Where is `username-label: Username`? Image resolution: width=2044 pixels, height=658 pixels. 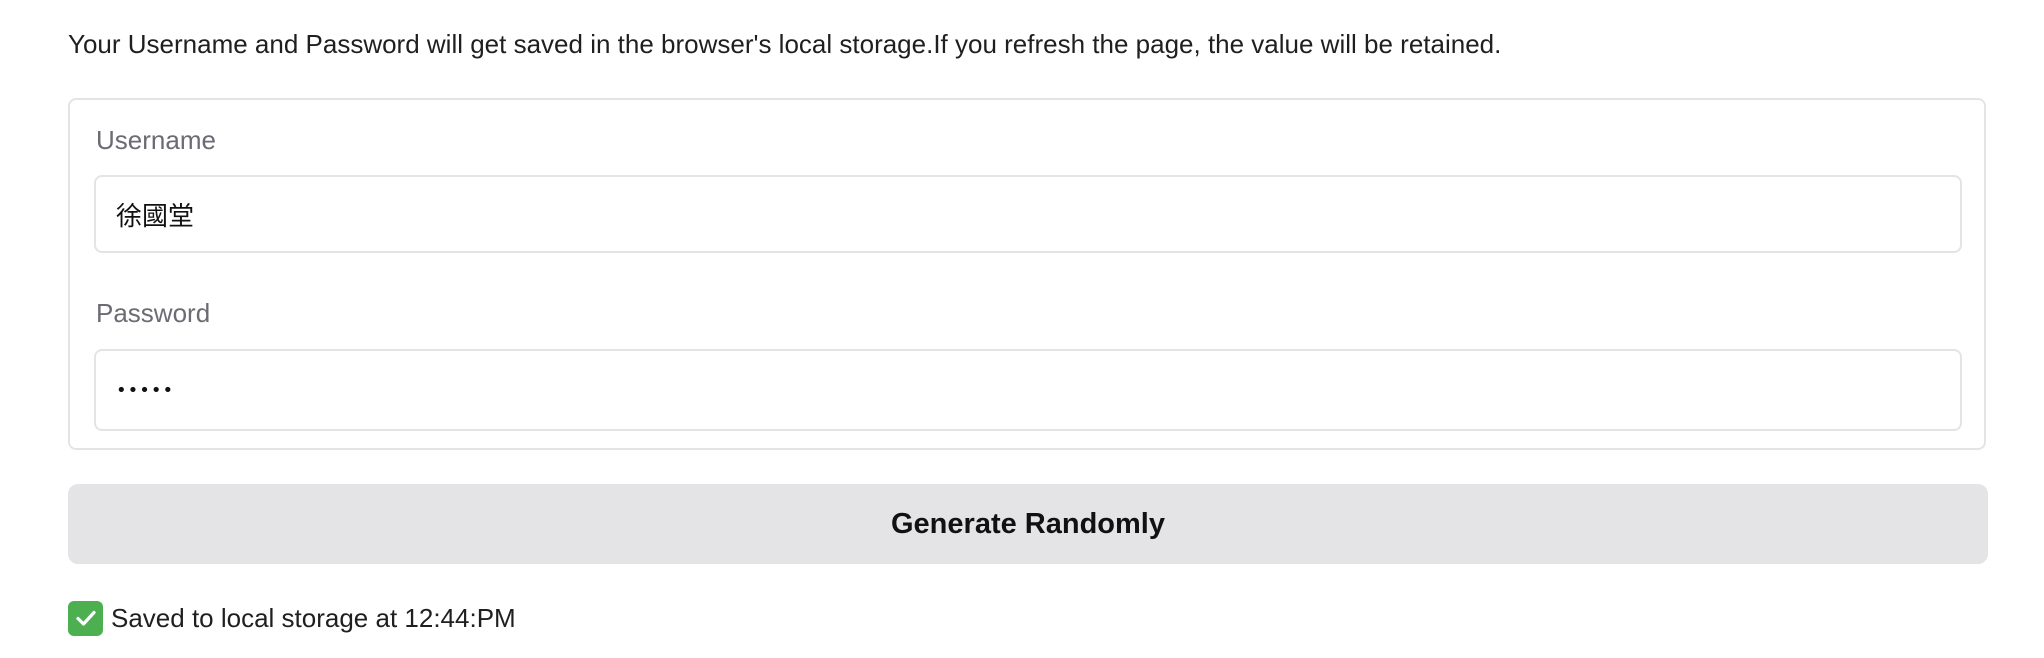
username-label: Username is located at coordinates (156, 140).